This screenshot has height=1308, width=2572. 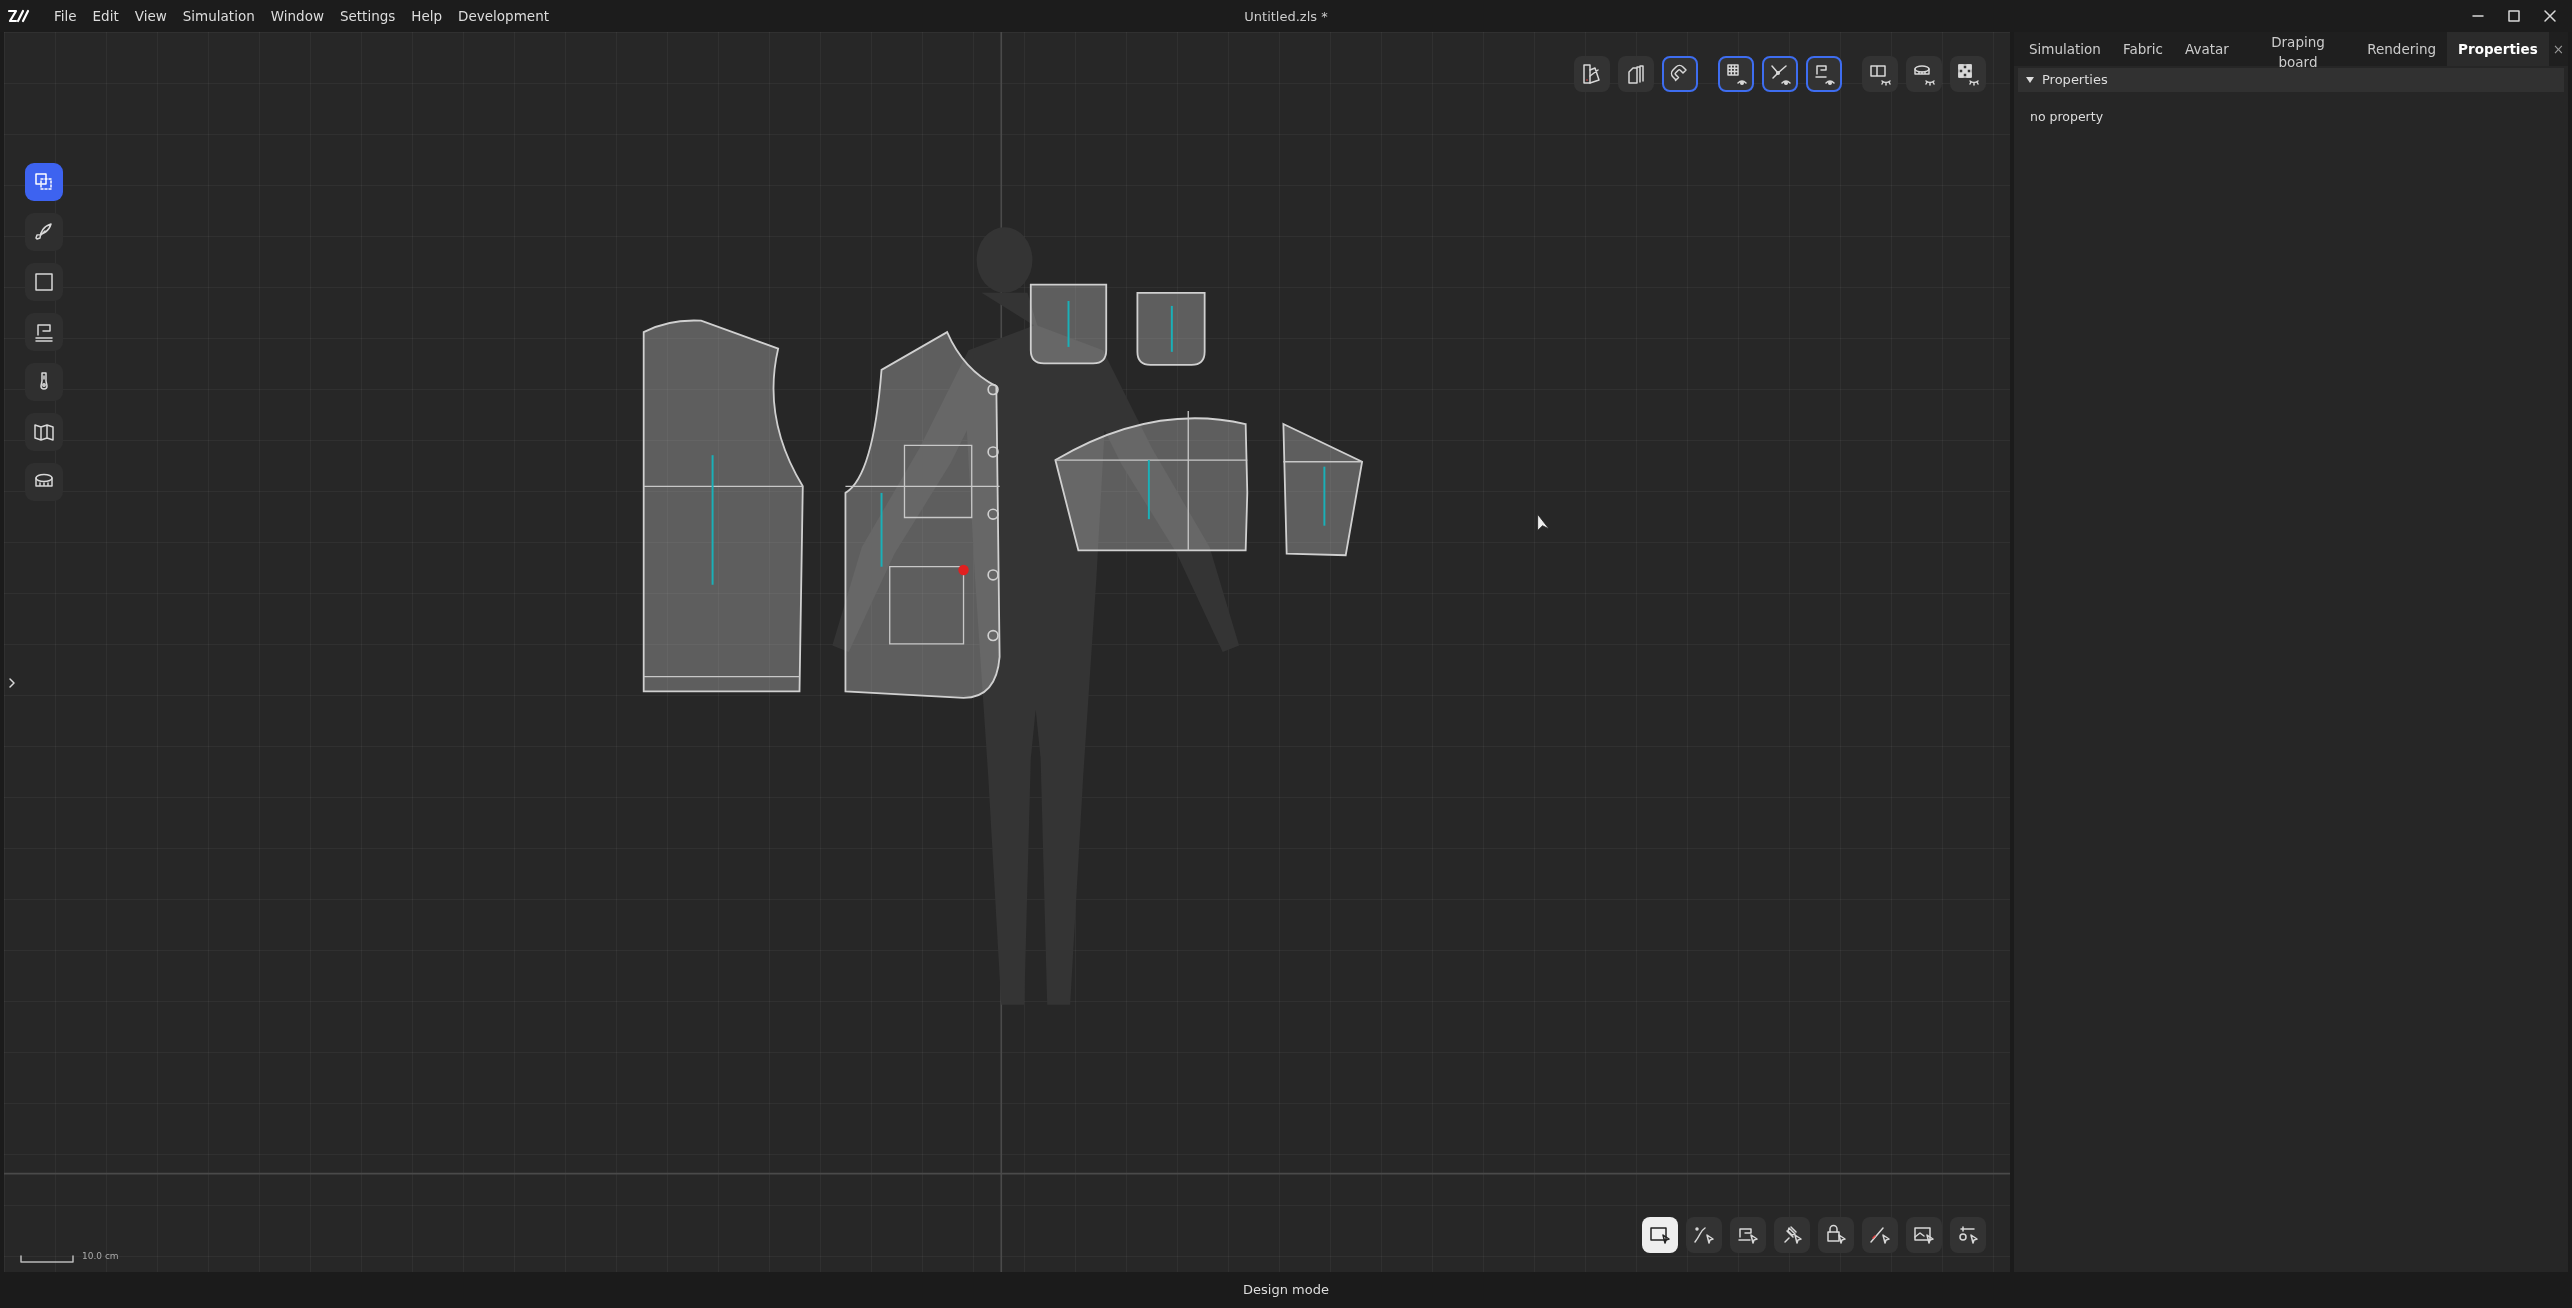 I want to click on panel-tab: Draping board, so click(x=2298, y=49).